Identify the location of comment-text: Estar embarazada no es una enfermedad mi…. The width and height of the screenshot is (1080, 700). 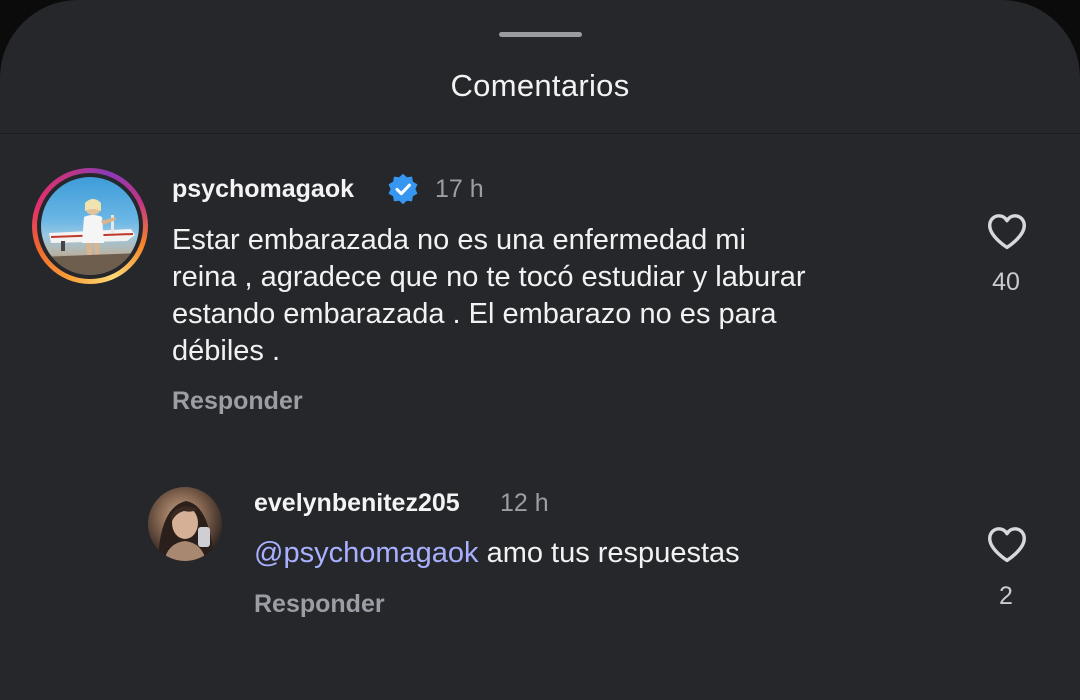
(489, 296).